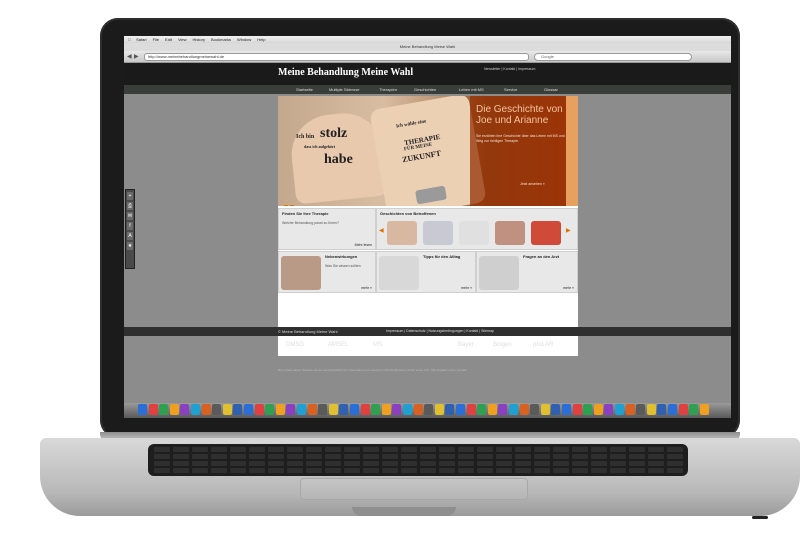 This screenshot has height=538, width=812. I want to click on teaser-link: Mehr lesen, so click(363, 245).